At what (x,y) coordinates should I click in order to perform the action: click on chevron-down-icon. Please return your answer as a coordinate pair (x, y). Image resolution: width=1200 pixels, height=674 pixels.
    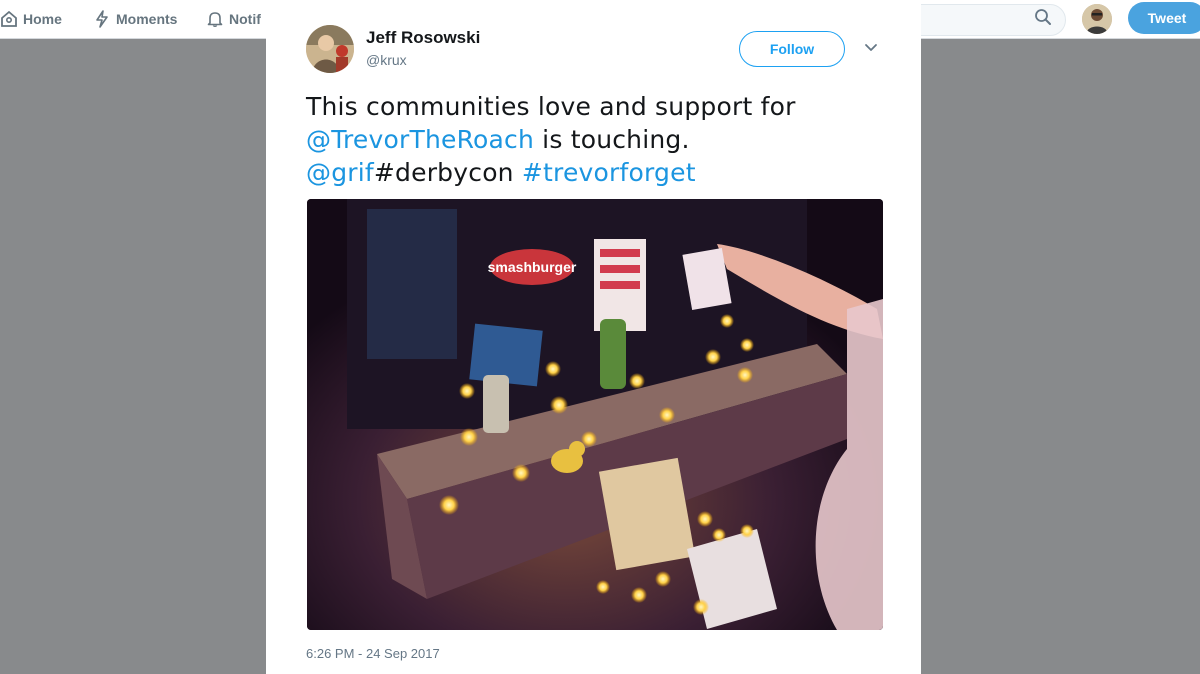
    Looking at the image, I should click on (871, 48).